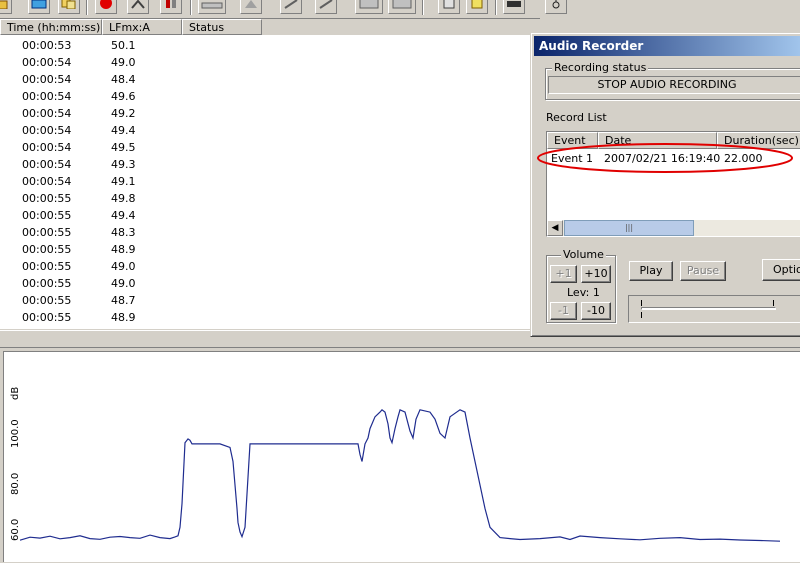 The height and width of the screenshot is (563, 800). I want to click on lfmx-value-cell: 49.1, so click(123, 181).